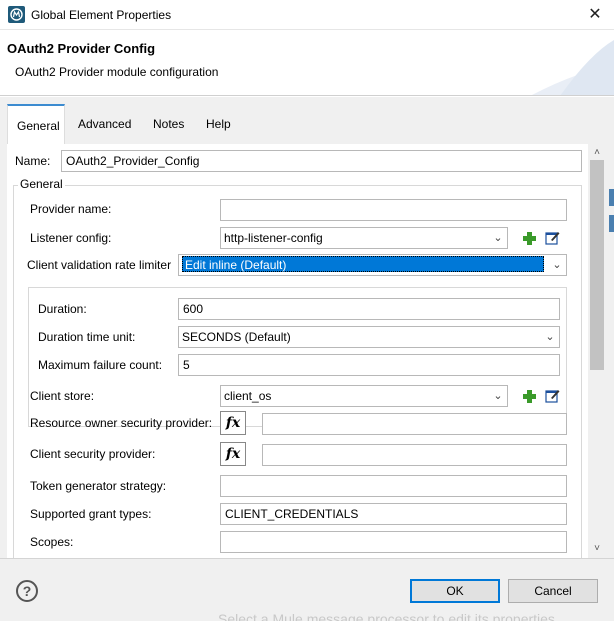 The height and width of the screenshot is (621, 614). I want to click on scrollbar-thumb, so click(597, 265).